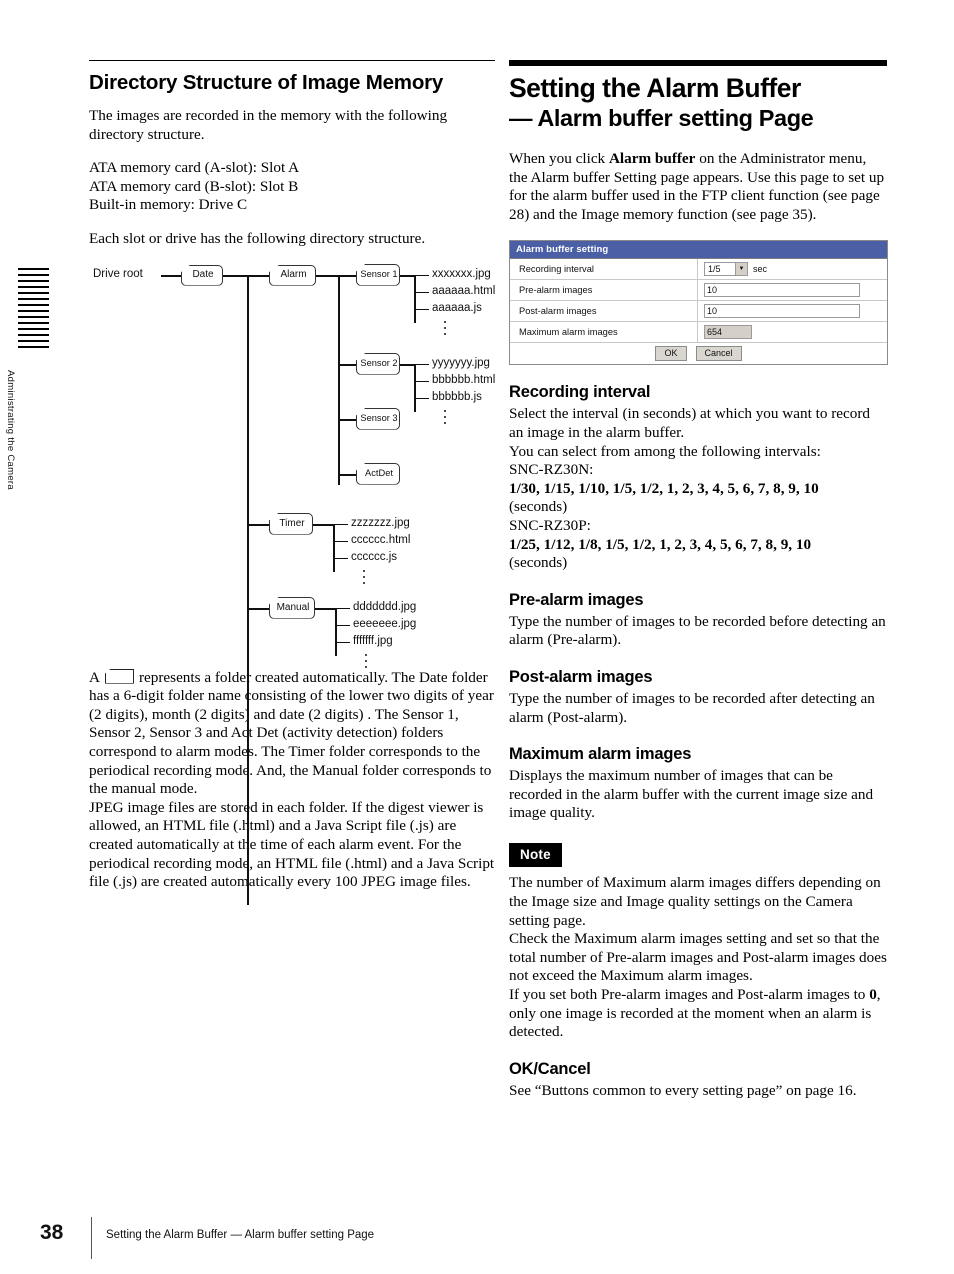  Describe the element at coordinates (652, 158) in the screenshot. I see `intro-bold-term: Alarm buffer` at that location.